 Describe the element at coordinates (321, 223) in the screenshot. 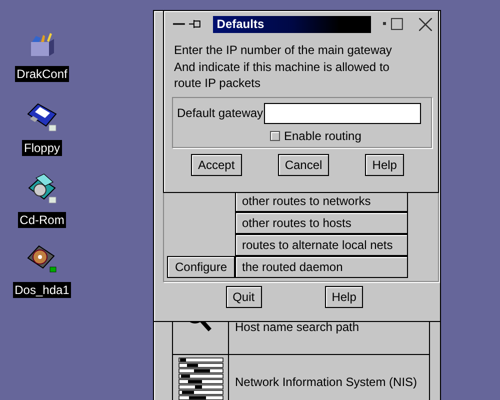

I see `route-option-button: other routes to hosts` at that location.